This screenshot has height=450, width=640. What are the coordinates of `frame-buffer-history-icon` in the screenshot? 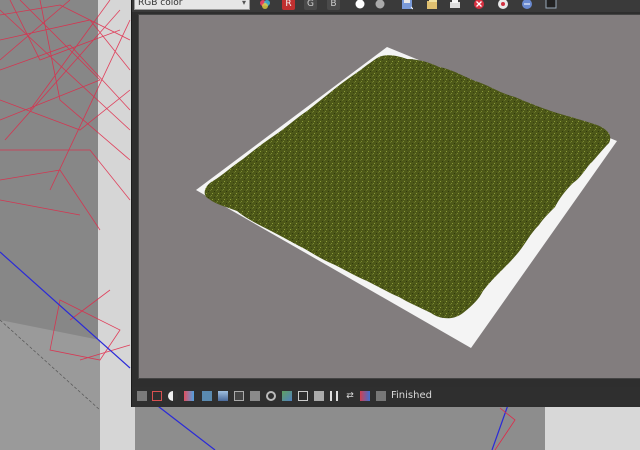 It's located at (142, 396).